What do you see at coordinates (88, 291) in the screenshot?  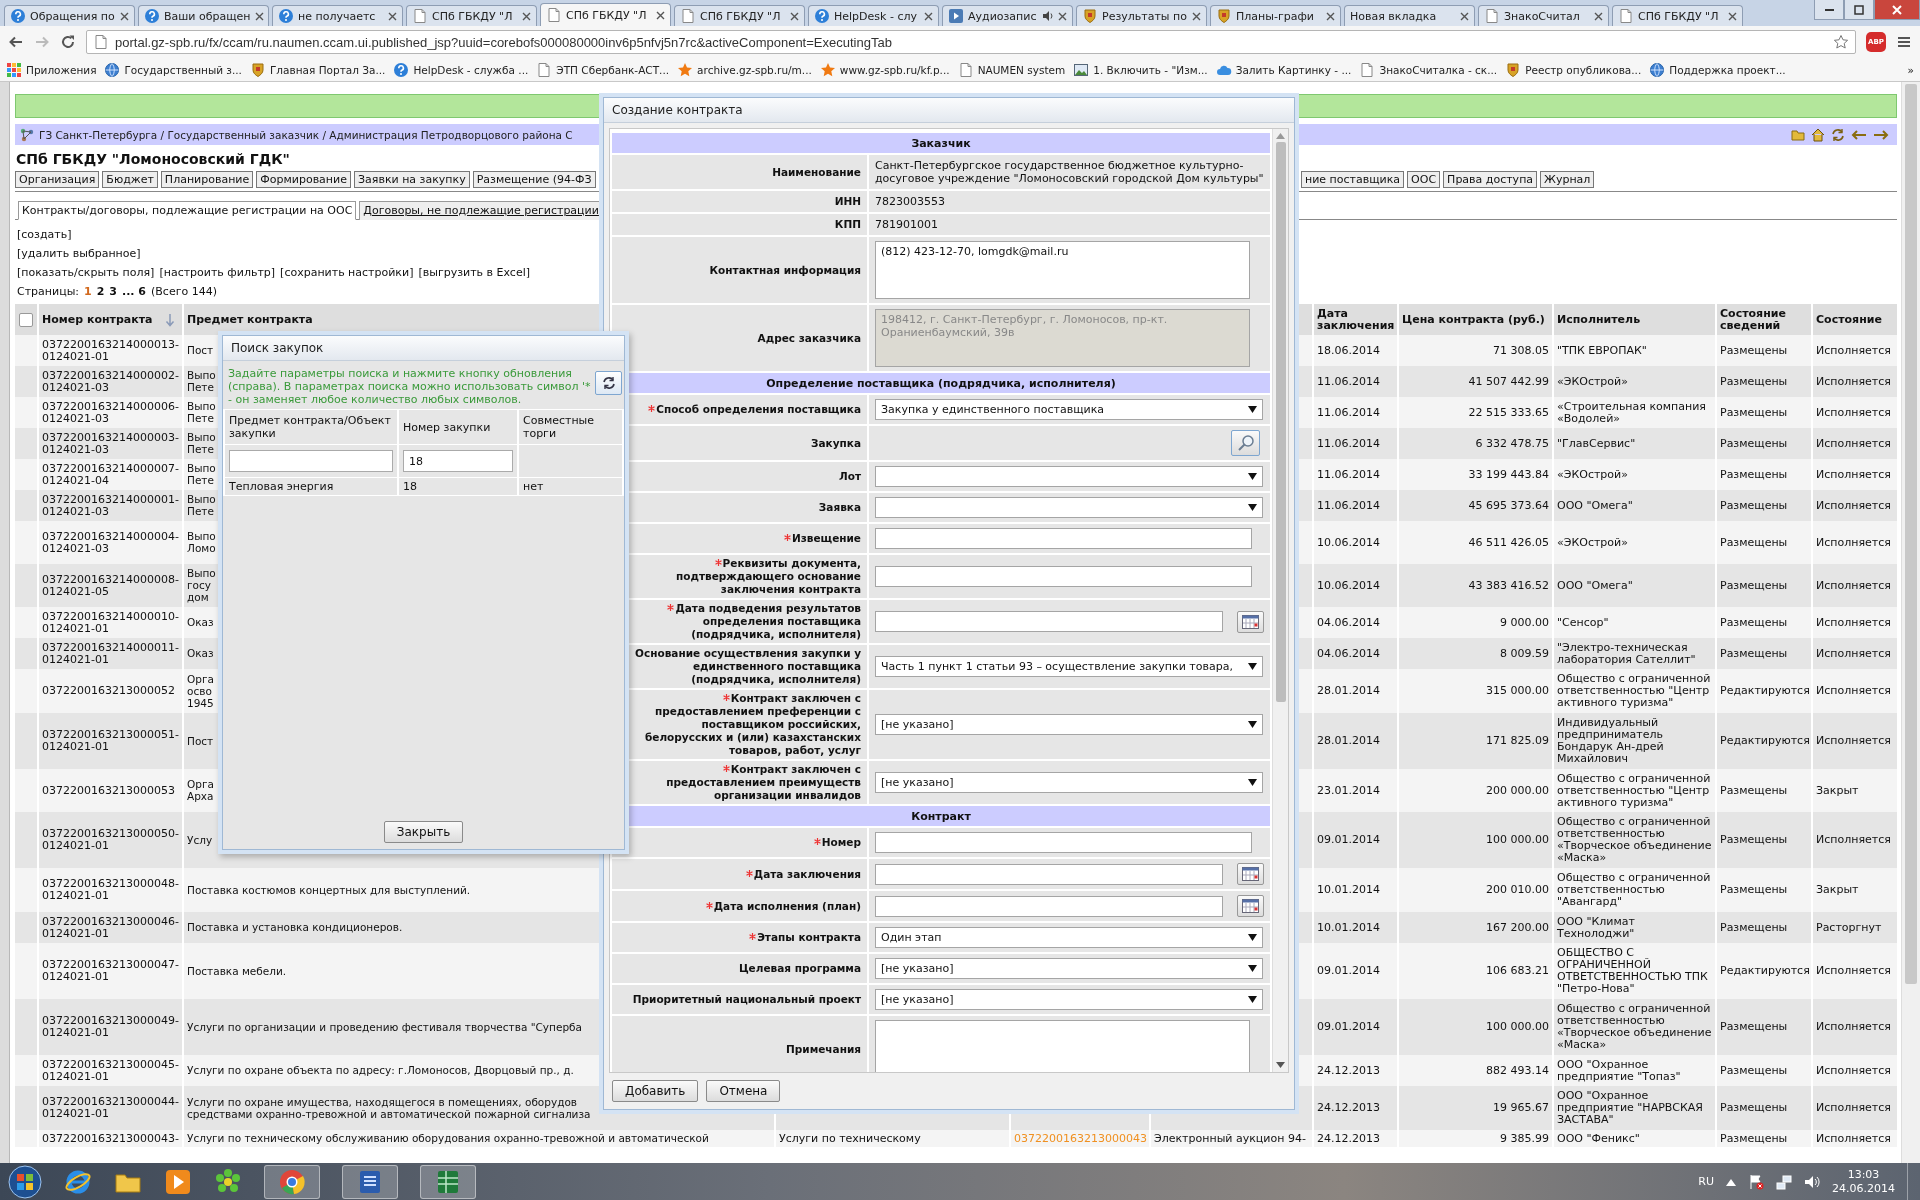 I see `page-link: 1` at bounding box center [88, 291].